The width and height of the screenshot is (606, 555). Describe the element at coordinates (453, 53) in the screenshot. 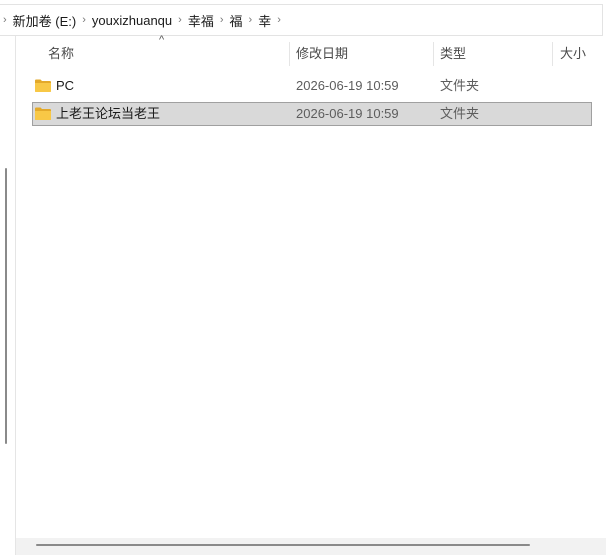

I see `column-header-type: 类型` at that location.